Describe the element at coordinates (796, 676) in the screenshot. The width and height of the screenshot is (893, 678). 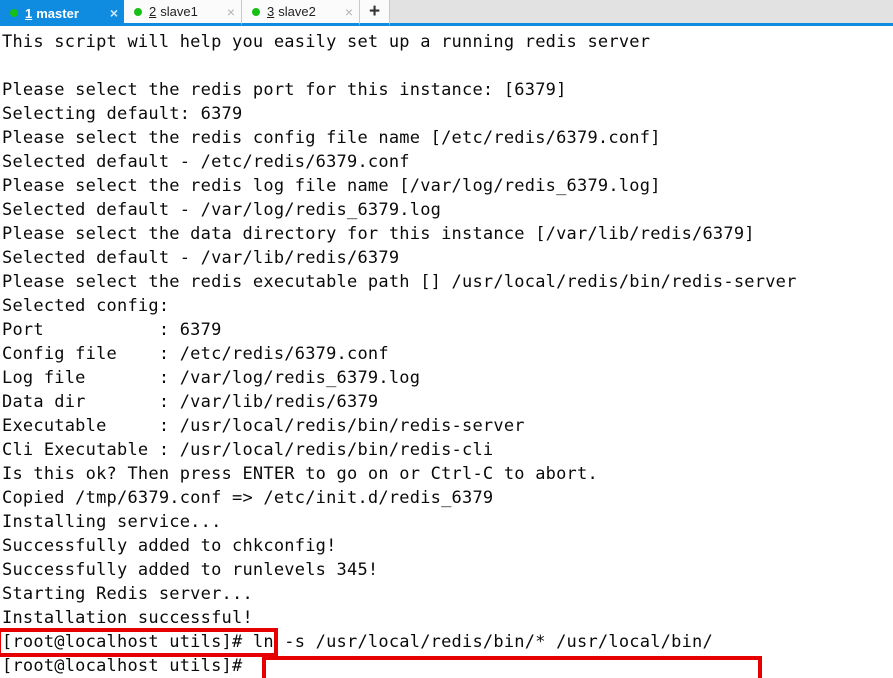
I see `watermark: CSDN @橘子超好吃` at that location.